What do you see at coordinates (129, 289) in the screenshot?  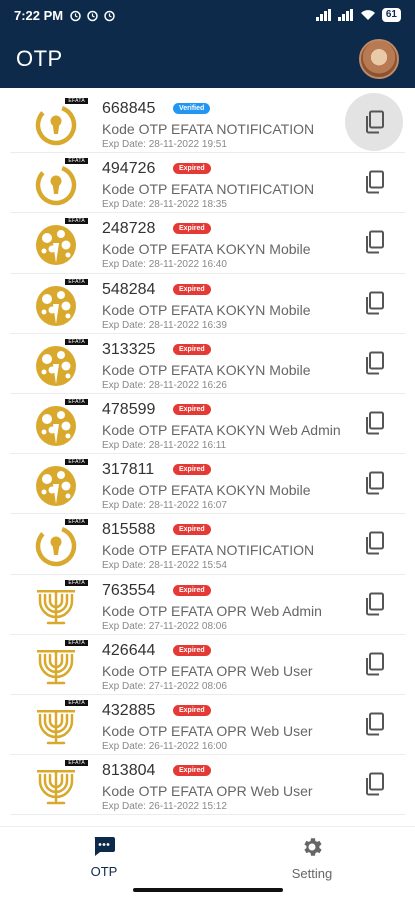 I see `otp-code: 548284` at bounding box center [129, 289].